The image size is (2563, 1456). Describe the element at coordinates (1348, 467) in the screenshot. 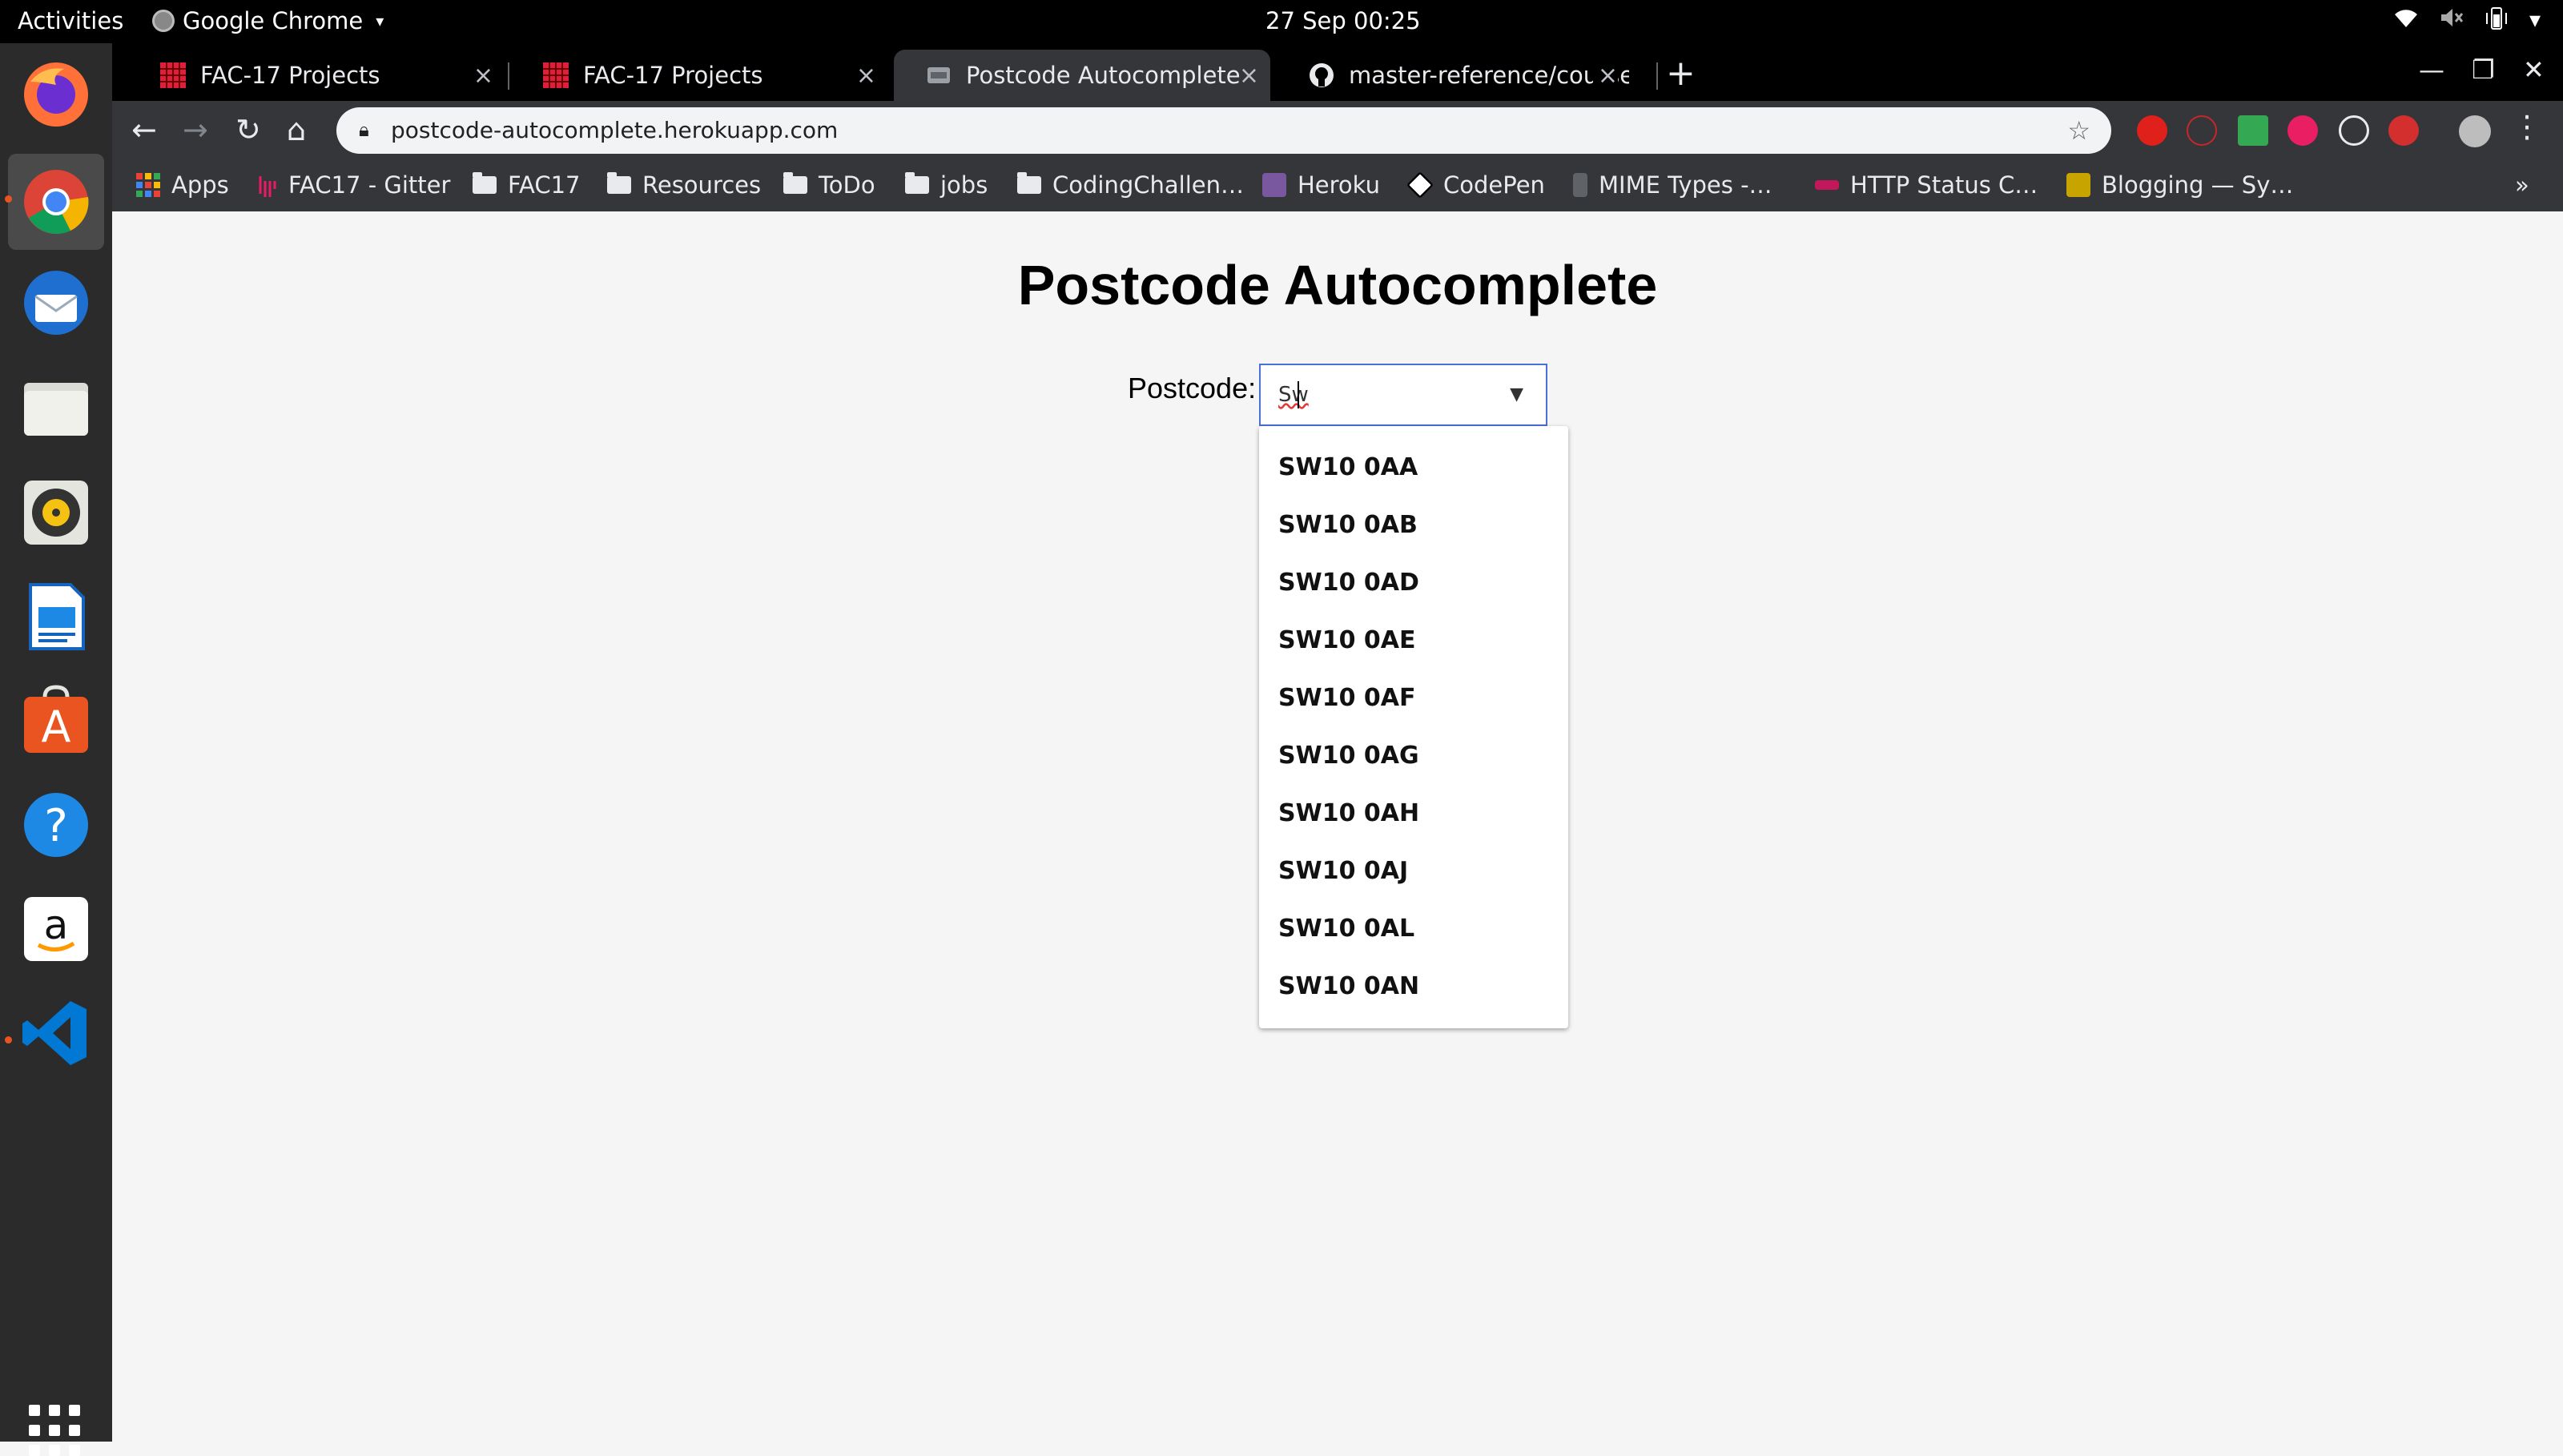

I see `suggestion-option: SW10 0AA` at that location.